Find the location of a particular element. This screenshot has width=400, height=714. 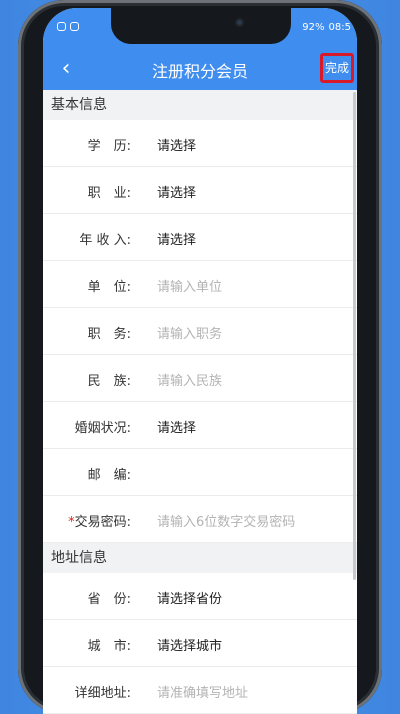

field-label: 职 业: is located at coordinates (109, 193).